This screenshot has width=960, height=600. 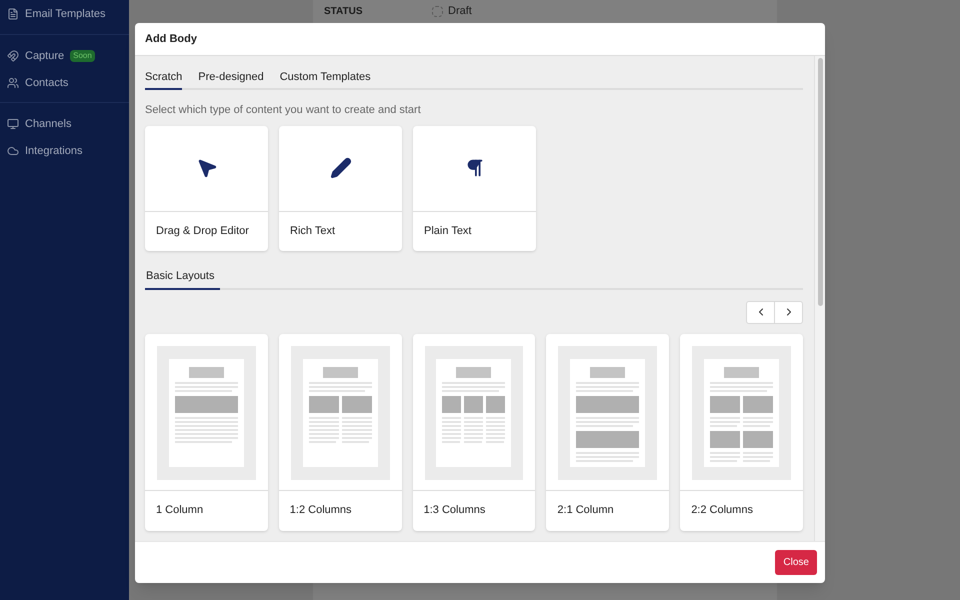 I want to click on close-button: Close, so click(x=796, y=562).